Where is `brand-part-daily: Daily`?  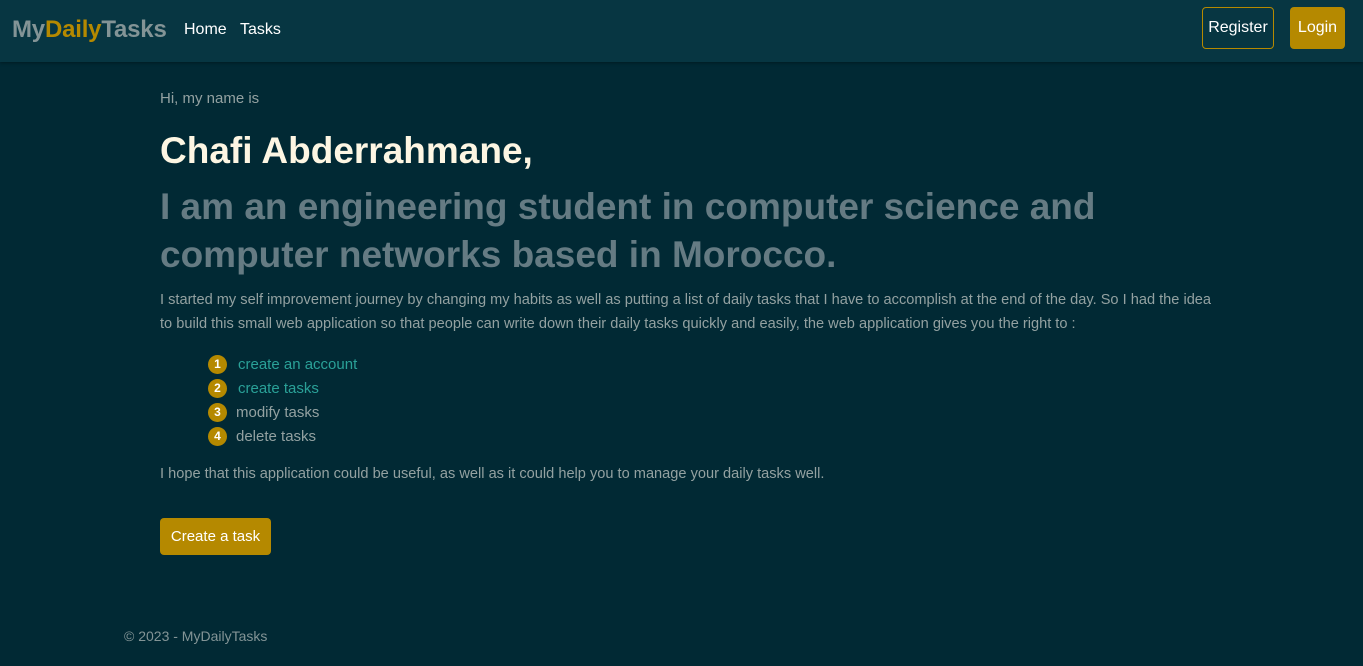
brand-part-daily: Daily is located at coordinates (73, 29).